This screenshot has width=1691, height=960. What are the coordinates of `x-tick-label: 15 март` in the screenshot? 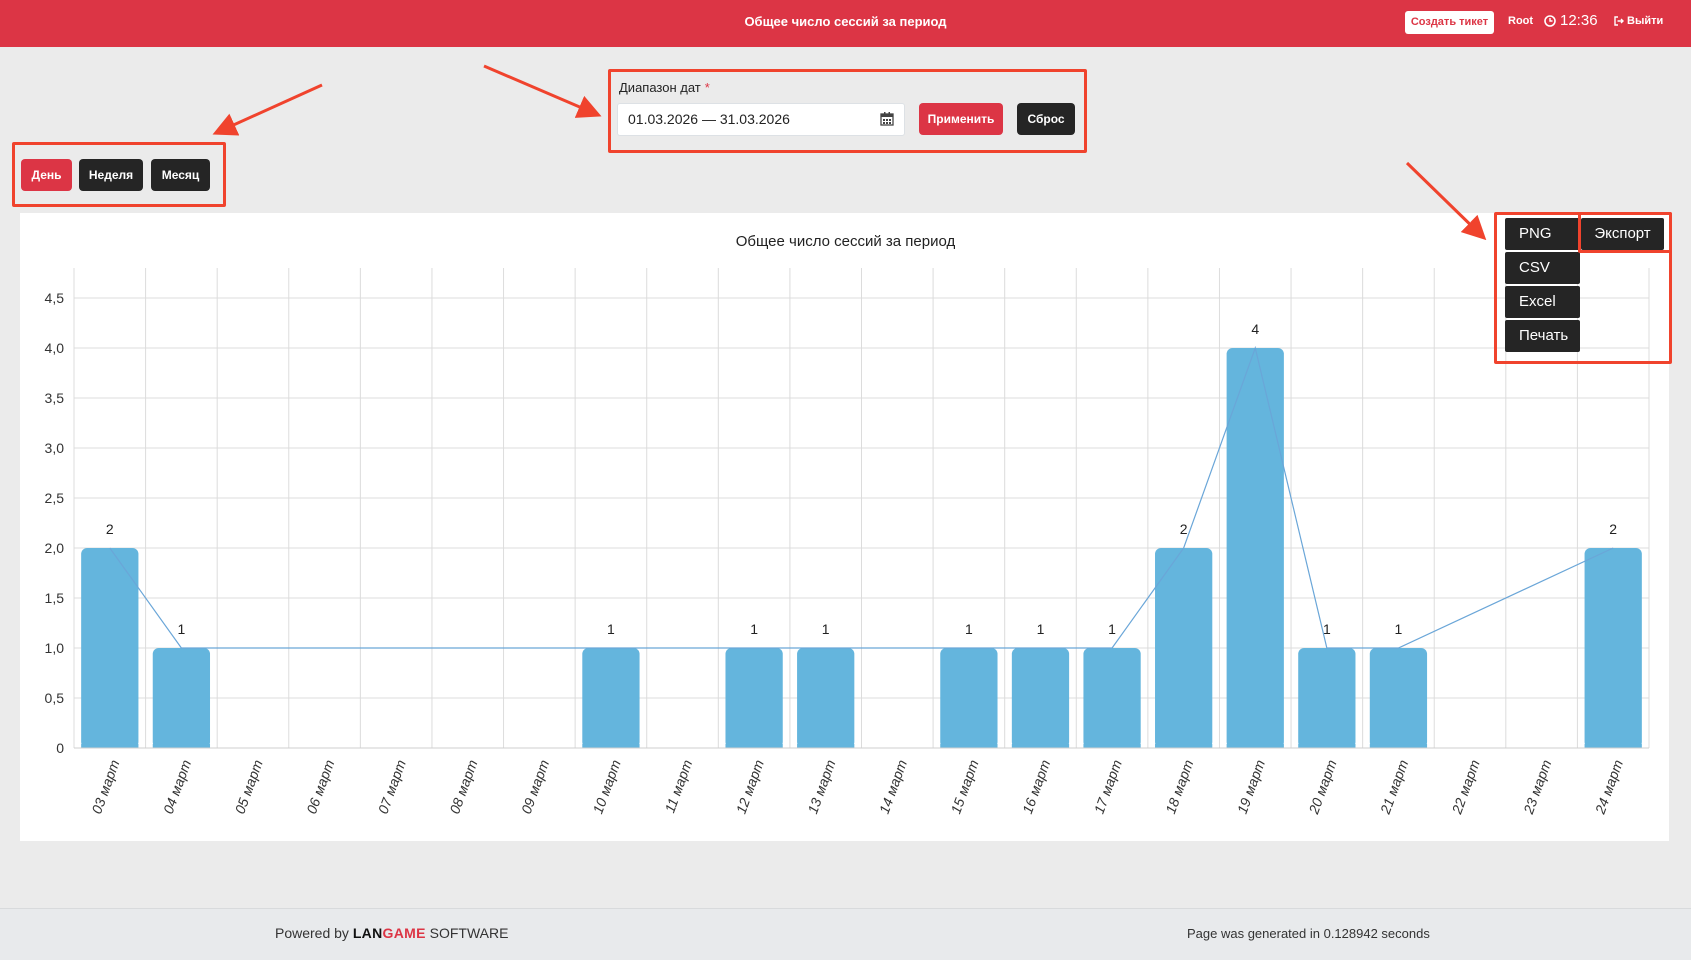 It's located at (964, 786).